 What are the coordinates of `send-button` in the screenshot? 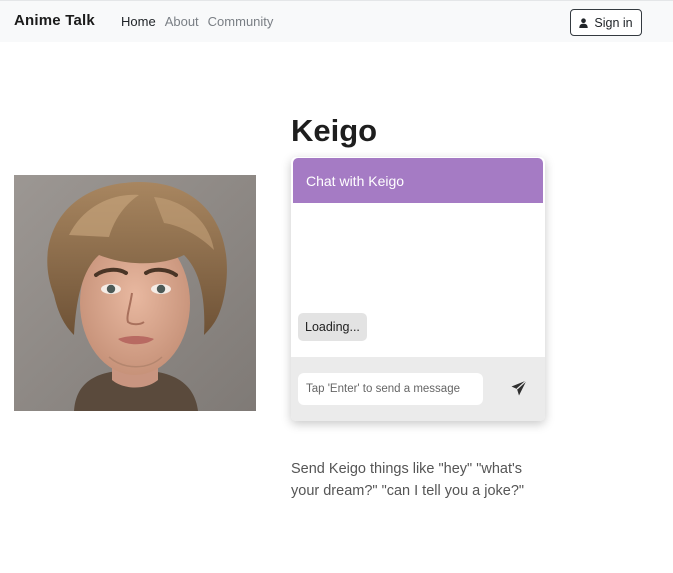 It's located at (519, 389).